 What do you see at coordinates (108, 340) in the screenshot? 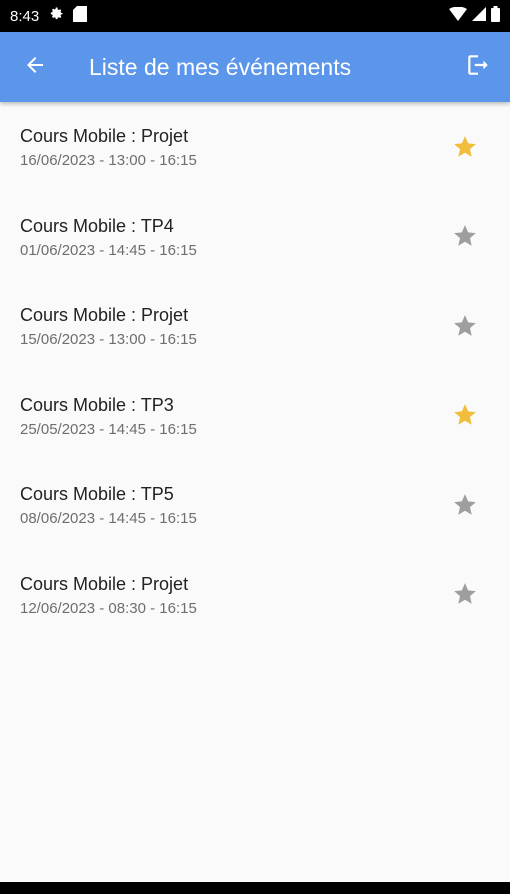
I see `event-datetime: 15/06/2023 - 13:00 - 16:15` at bounding box center [108, 340].